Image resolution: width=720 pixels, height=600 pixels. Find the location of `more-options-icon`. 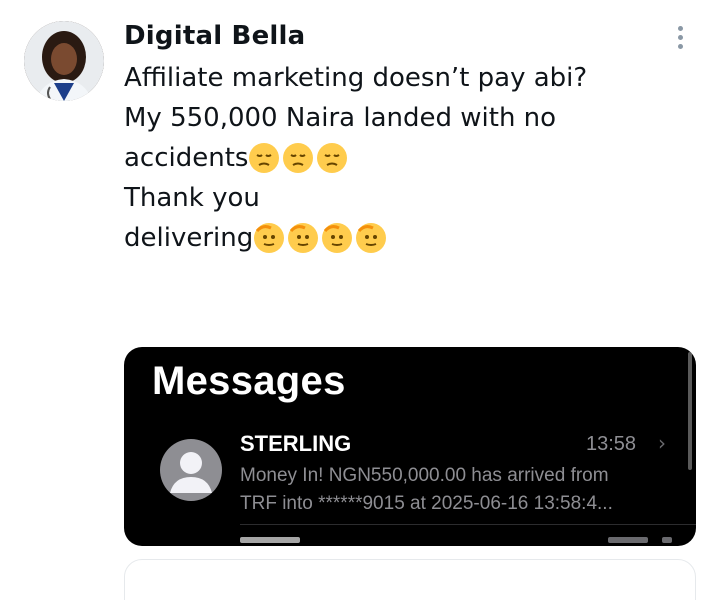

more-options-icon is located at coordinates (680, 37).